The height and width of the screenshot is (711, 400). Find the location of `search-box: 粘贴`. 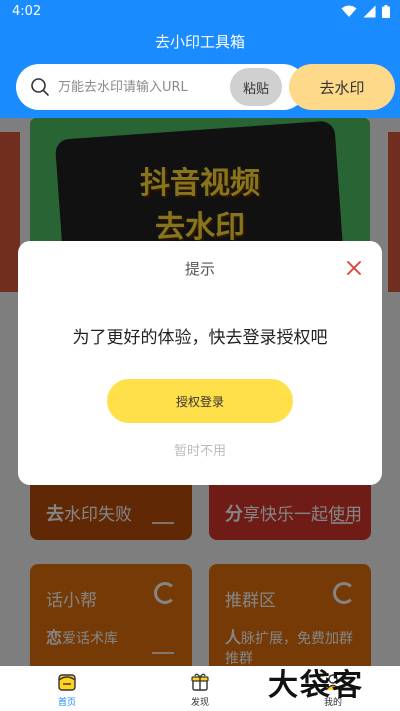

search-box: 粘贴 is located at coordinates (161, 87).